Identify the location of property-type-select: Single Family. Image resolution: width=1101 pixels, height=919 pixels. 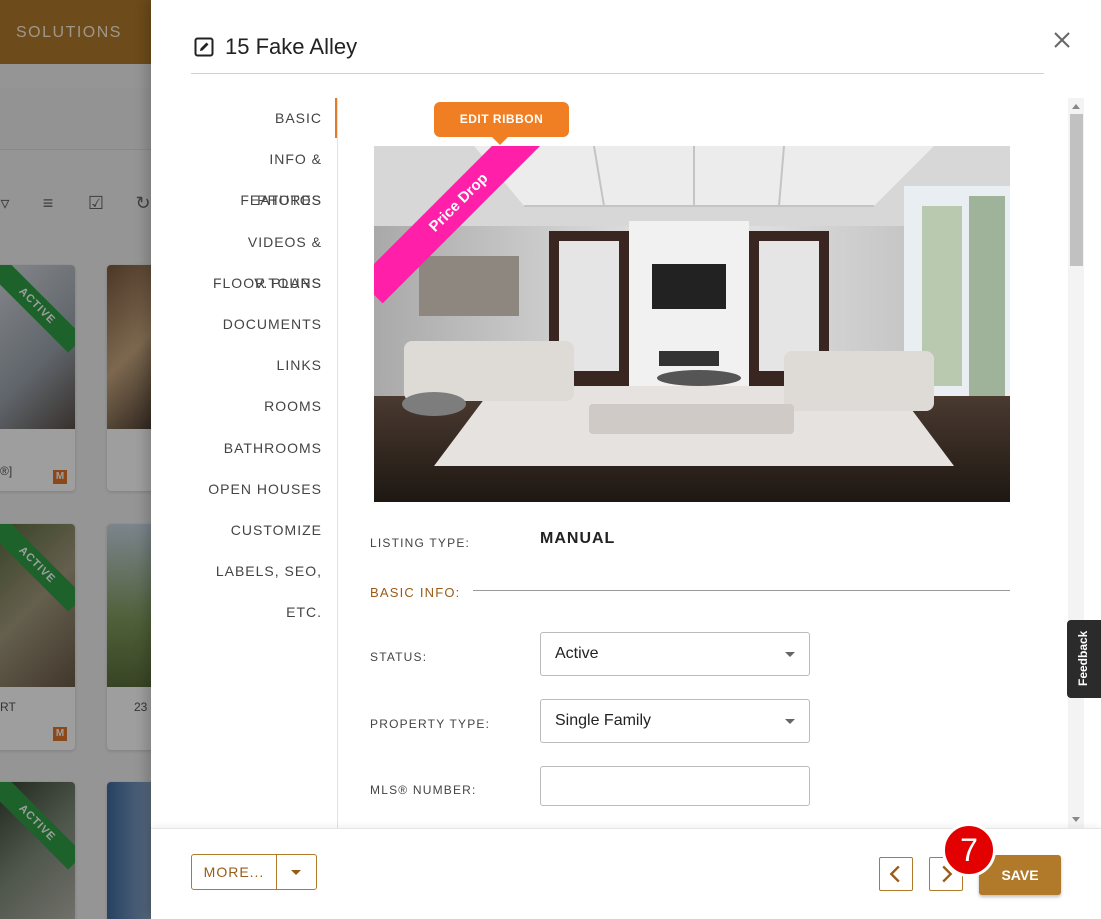
(675, 721).